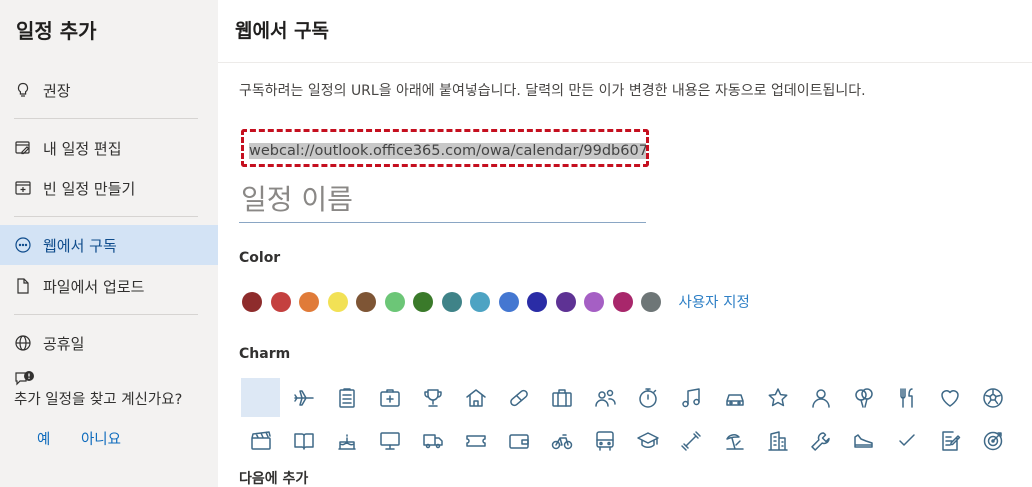 The image size is (1032, 487). I want to click on sidebar-item-recommended: 권장, so click(109, 90).